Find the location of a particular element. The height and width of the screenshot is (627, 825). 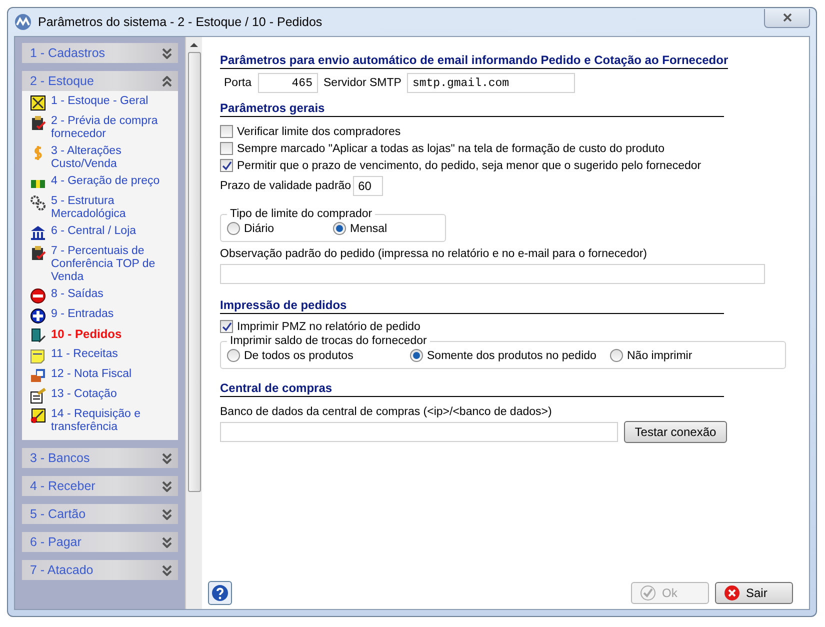

sidebar-group-header: 3 - Bancos is located at coordinates (100, 458).